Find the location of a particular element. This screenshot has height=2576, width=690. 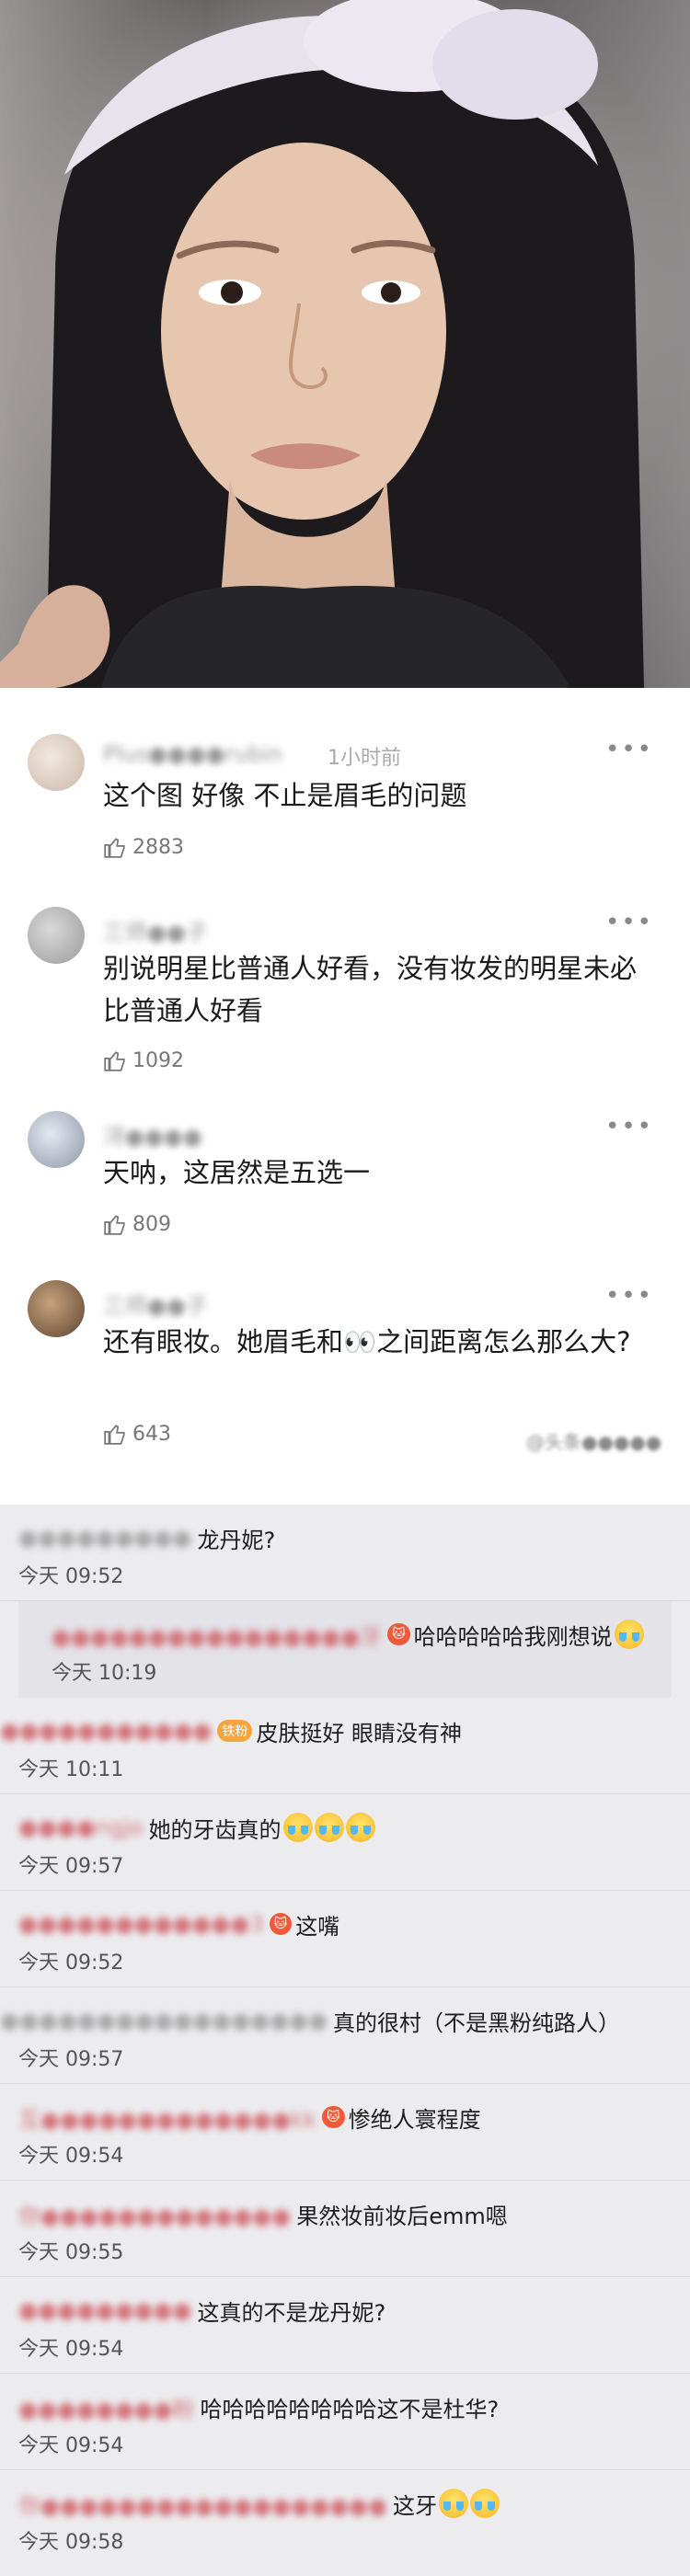

chat-nickname: ●●●●ngjo is located at coordinates (81, 1827).